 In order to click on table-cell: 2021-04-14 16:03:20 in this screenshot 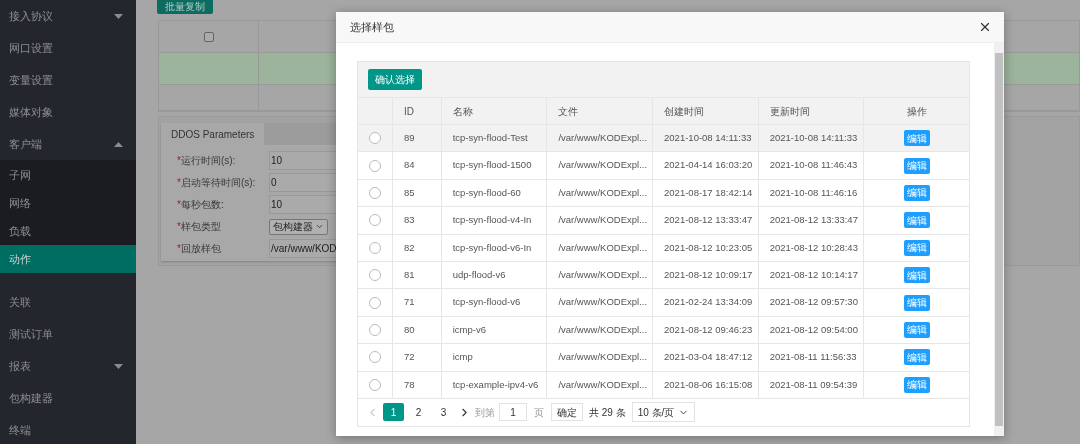, I will do `click(708, 165)`.